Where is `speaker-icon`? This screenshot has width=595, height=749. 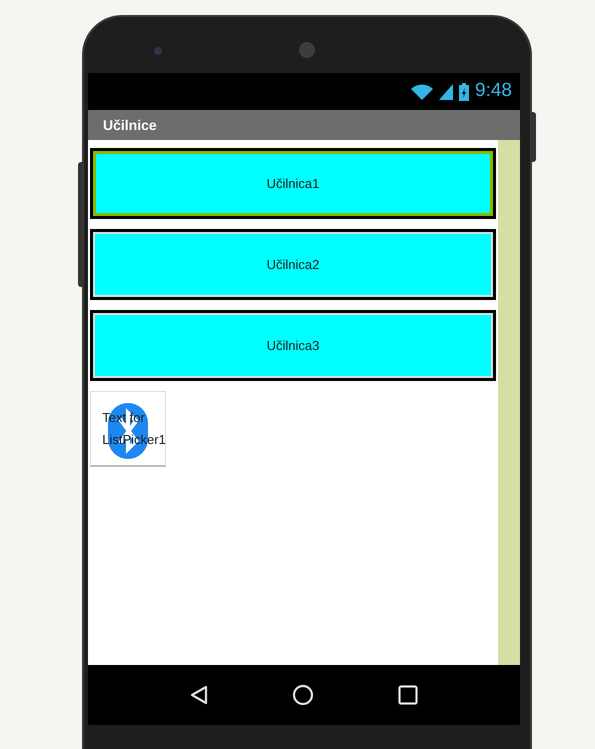 speaker-icon is located at coordinates (307, 50).